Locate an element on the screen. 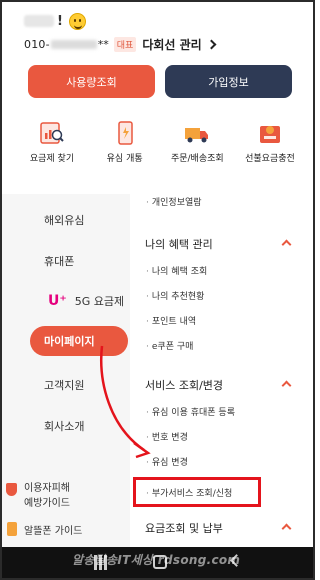  phone-prefix: 010- is located at coordinates (37, 44).